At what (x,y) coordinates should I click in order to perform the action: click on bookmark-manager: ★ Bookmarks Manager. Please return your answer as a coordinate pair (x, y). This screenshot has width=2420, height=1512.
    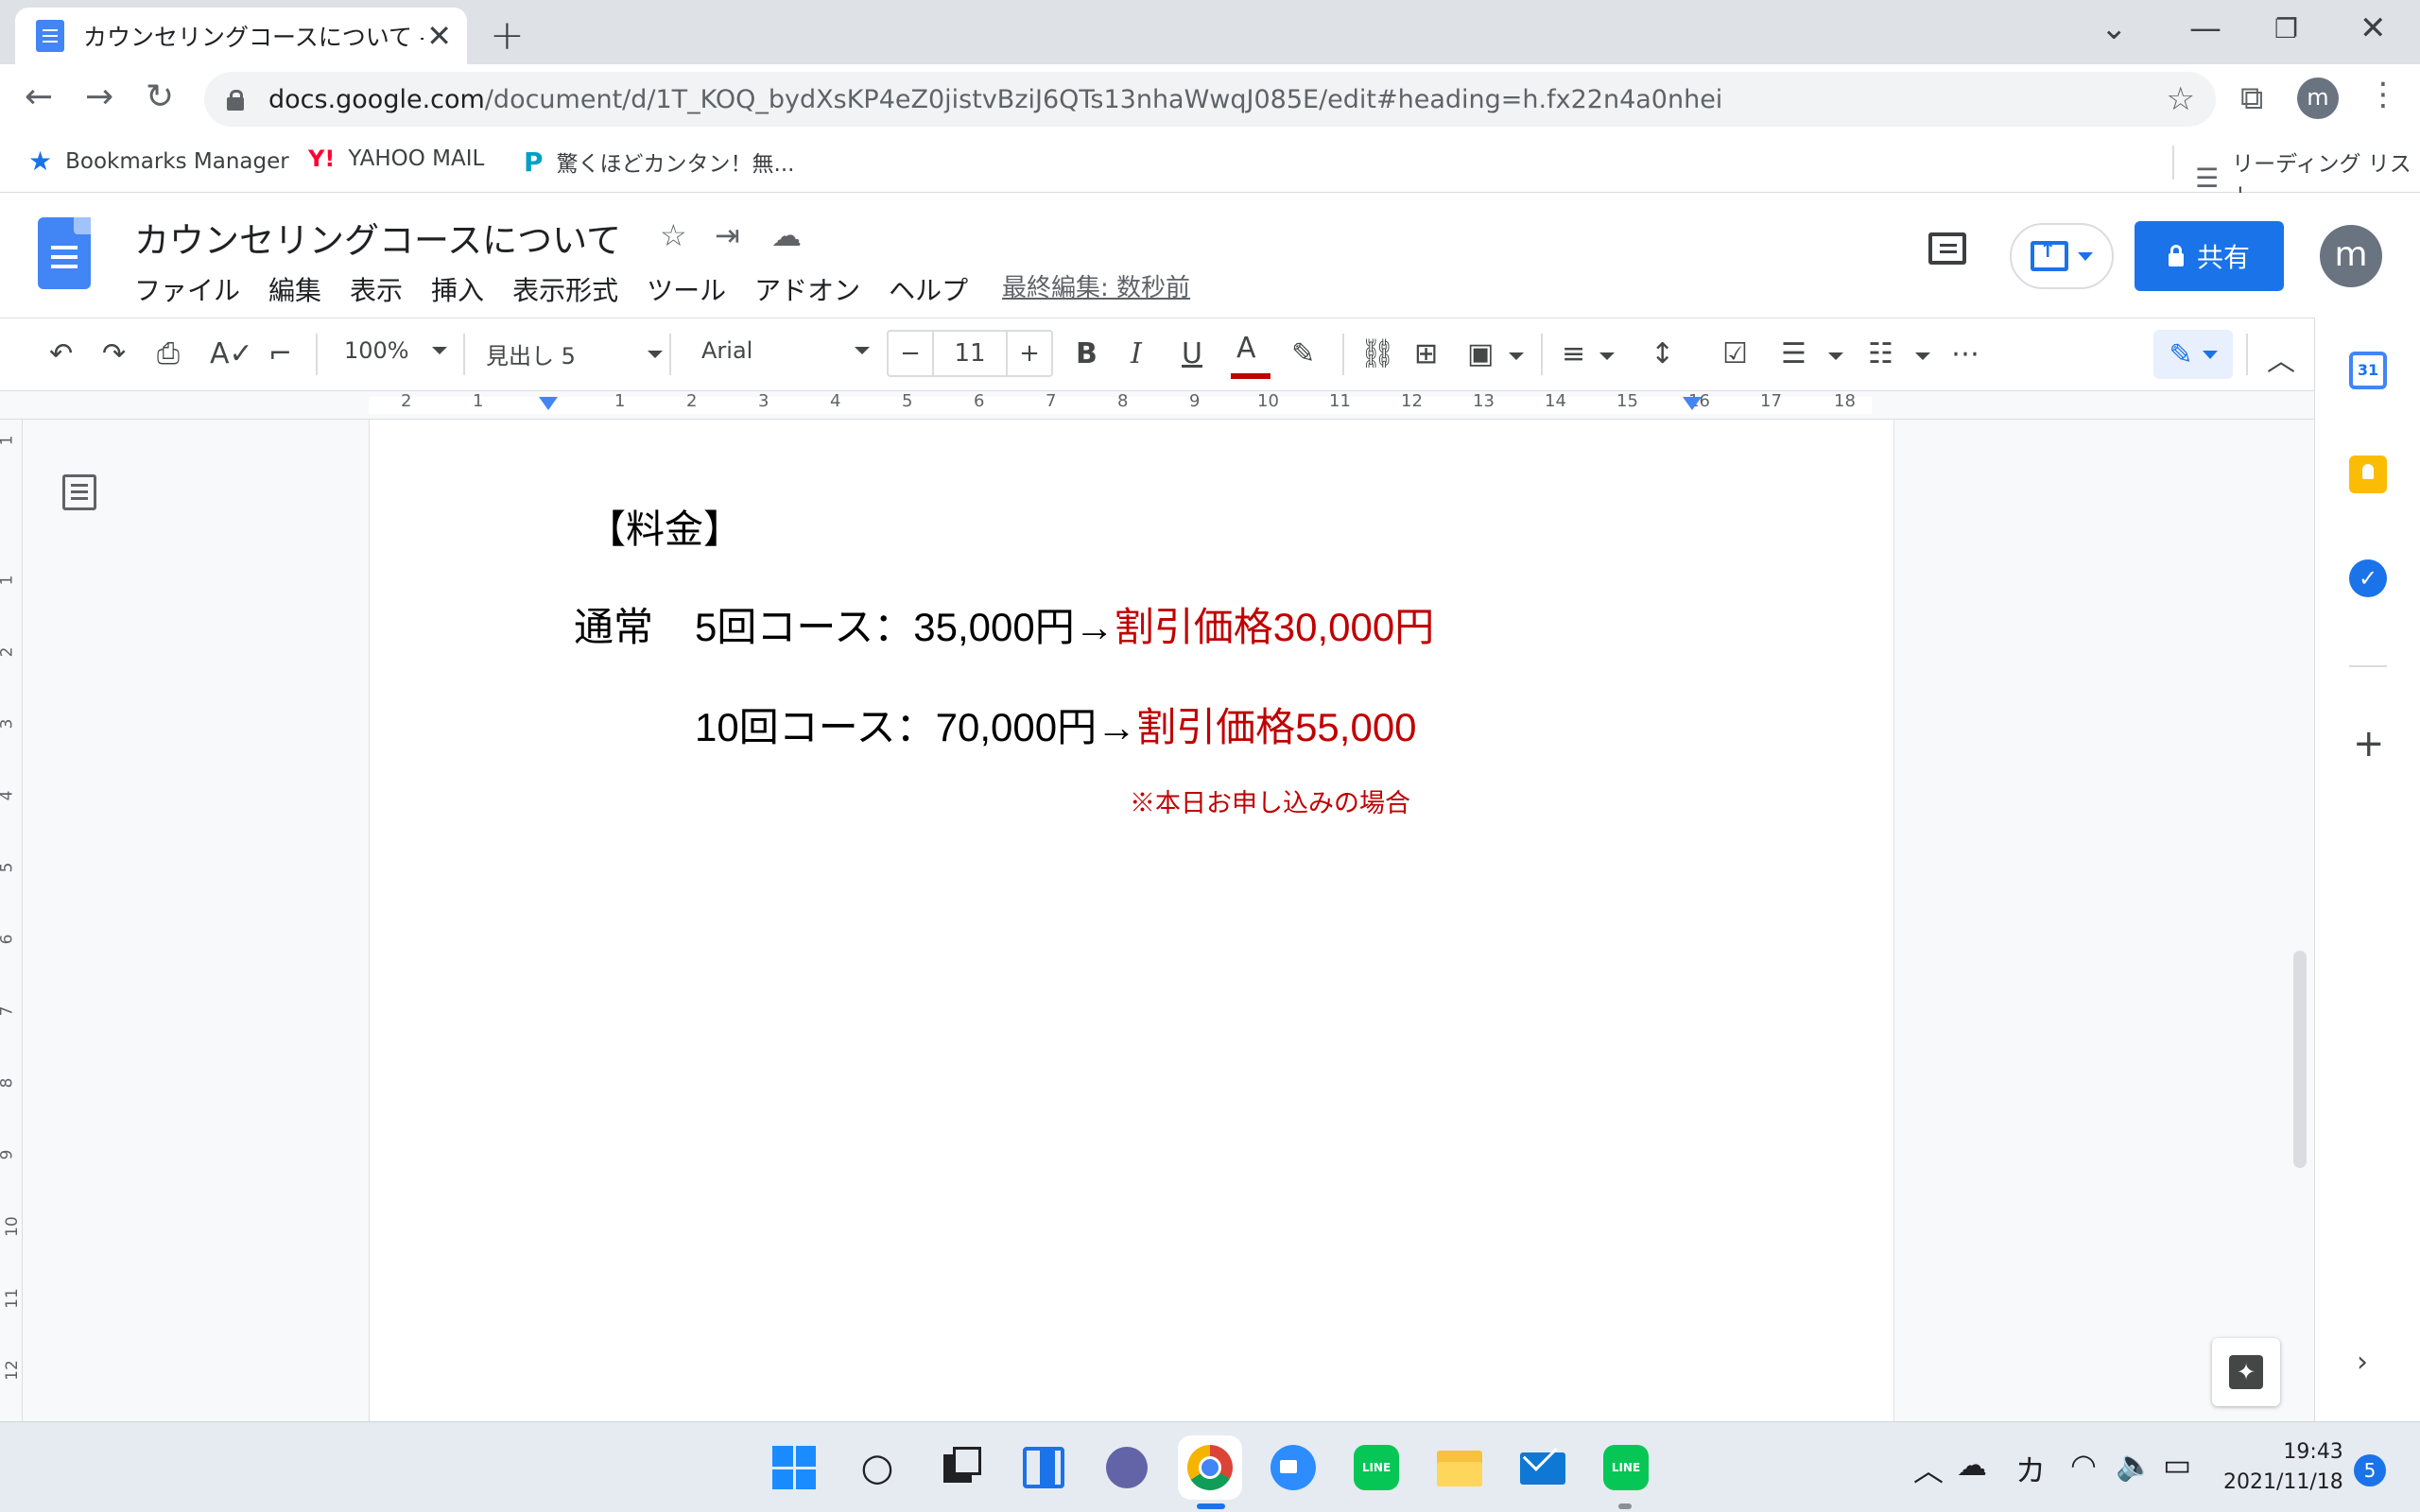
    Looking at the image, I should click on (158, 161).